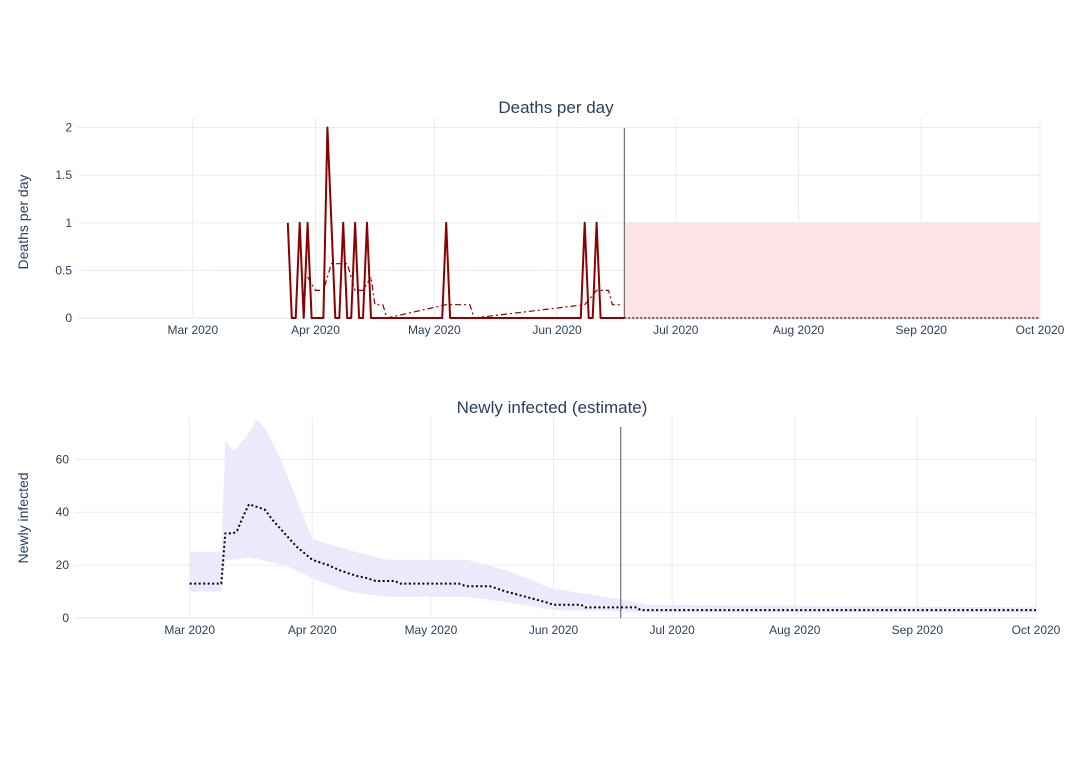  I want to click on chart-1-ytick: 1, so click(68, 223).